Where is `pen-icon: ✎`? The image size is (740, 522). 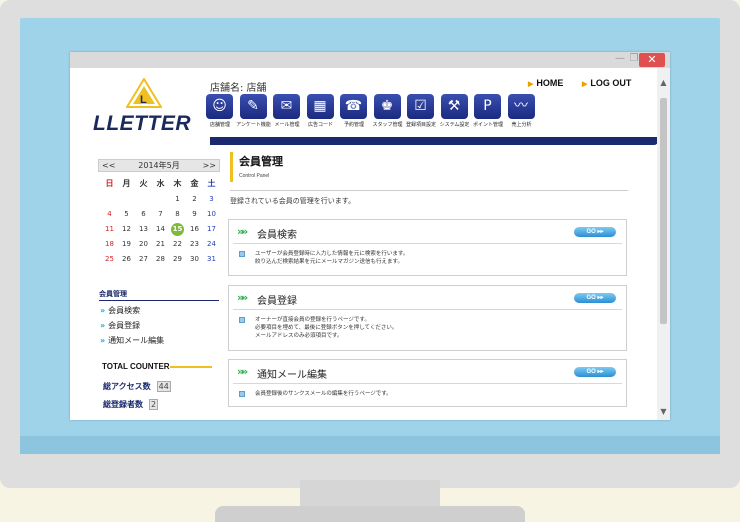 pen-icon: ✎ is located at coordinates (253, 106).